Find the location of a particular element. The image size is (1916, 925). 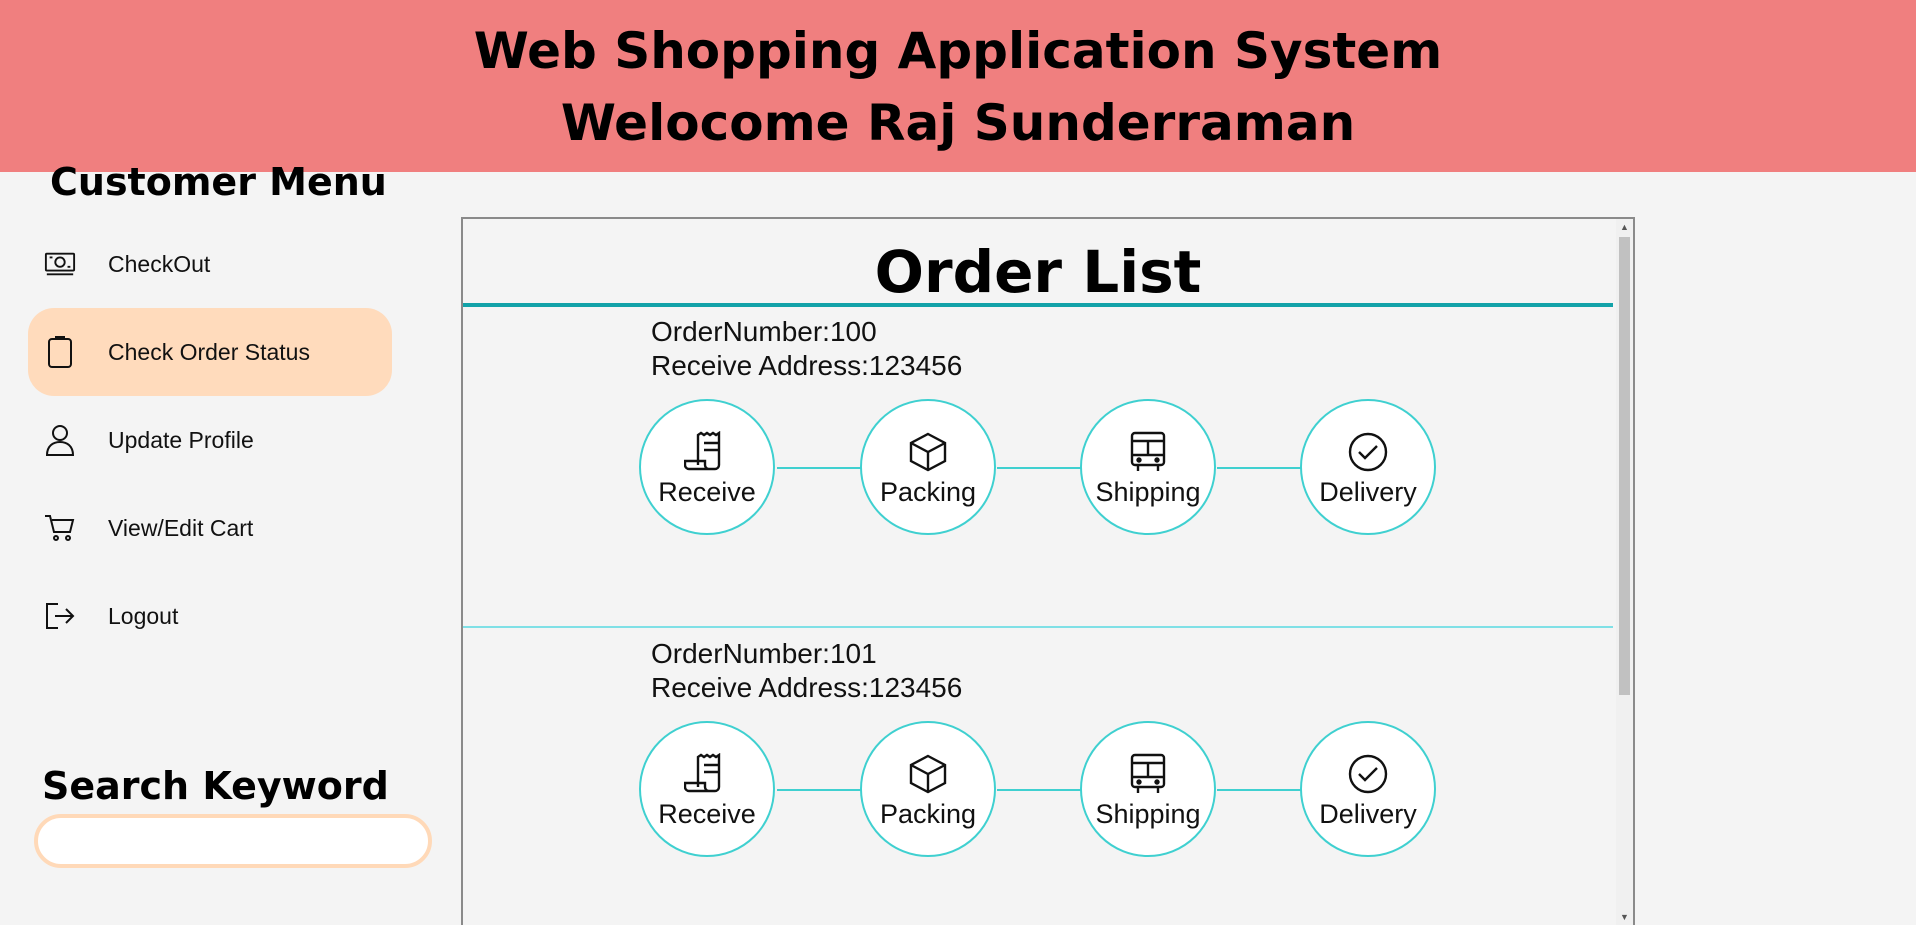

order-number: OrderNumber:101 is located at coordinates (764, 653).